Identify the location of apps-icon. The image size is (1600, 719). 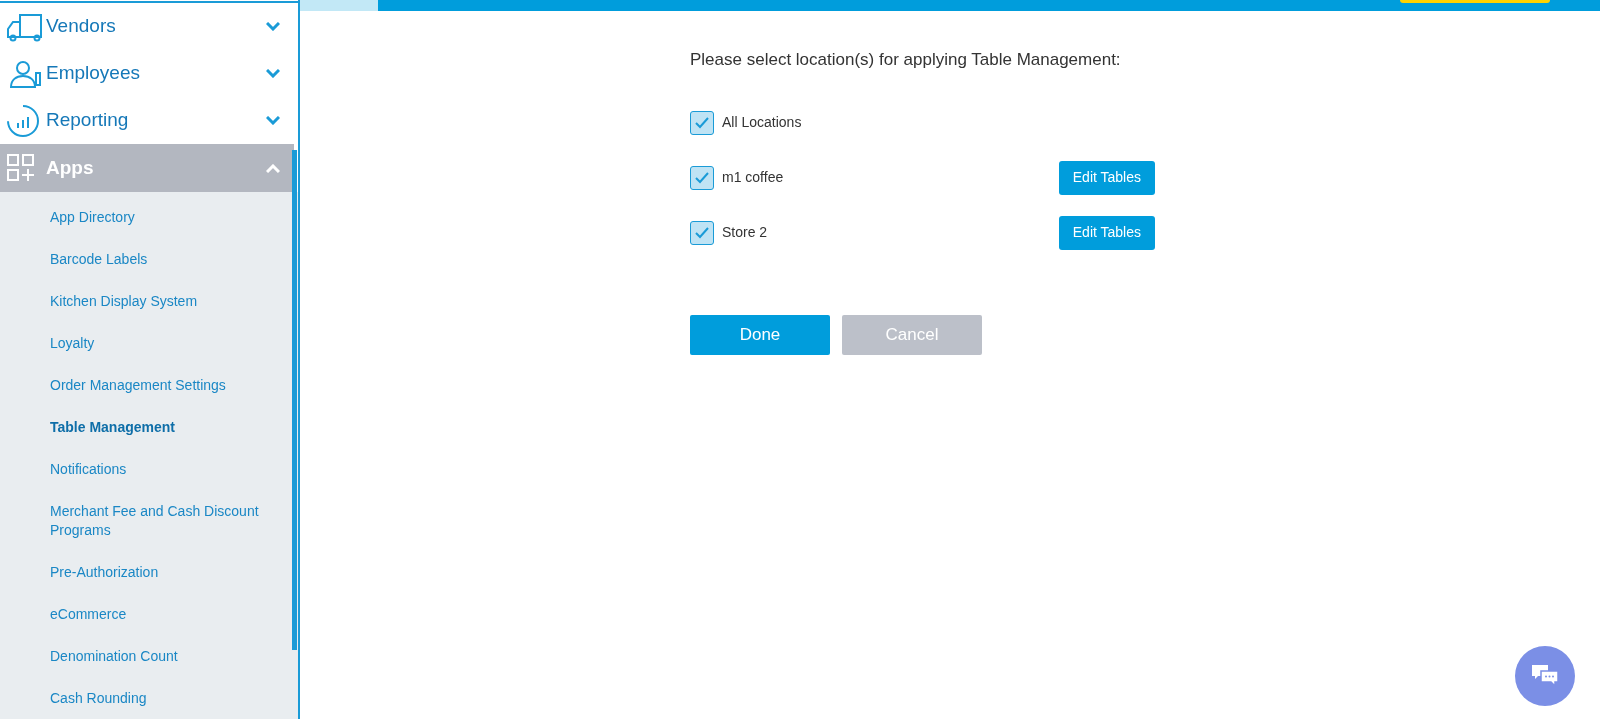
(21, 168).